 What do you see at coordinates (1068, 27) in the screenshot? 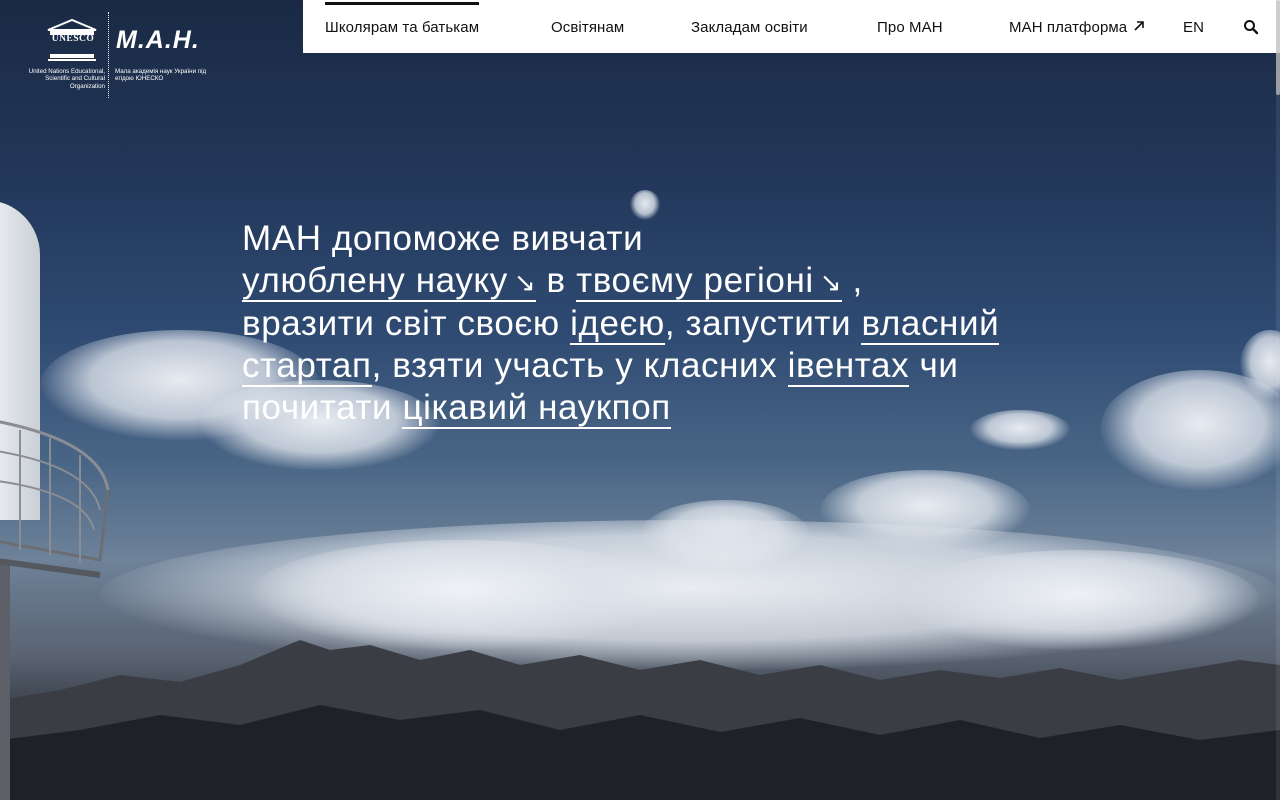
I see `nav-man-platform-label: МАН платформа` at bounding box center [1068, 27].